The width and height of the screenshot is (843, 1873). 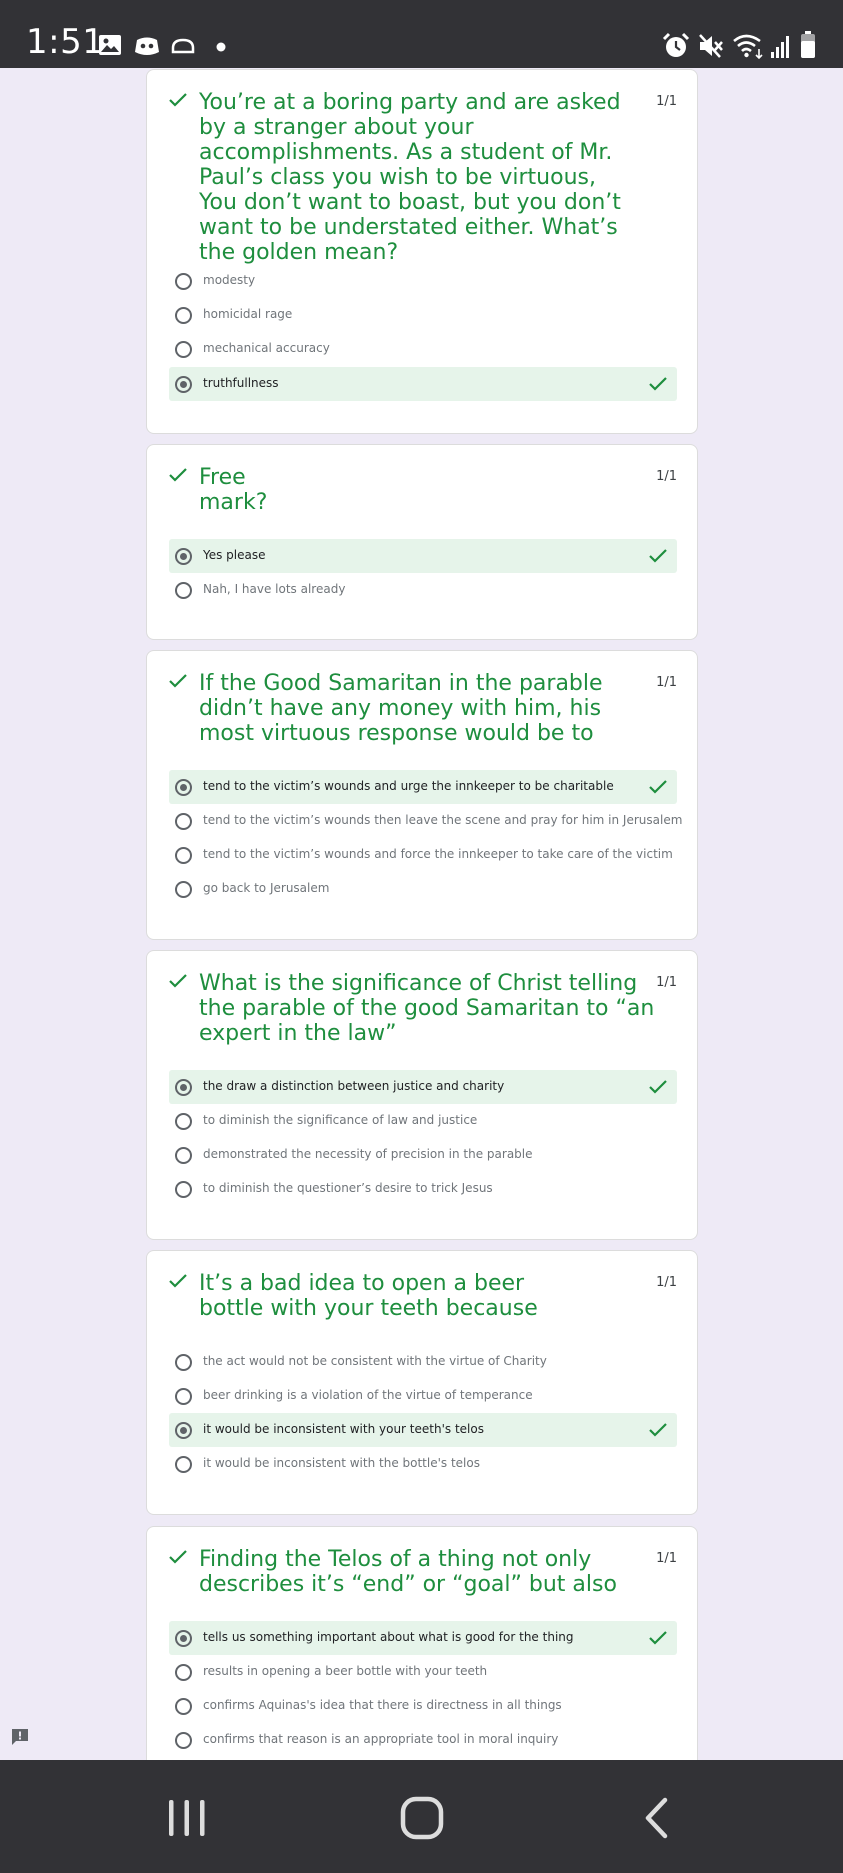 What do you see at coordinates (423, 315) in the screenshot?
I see `answer-option: homicidal rage` at bounding box center [423, 315].